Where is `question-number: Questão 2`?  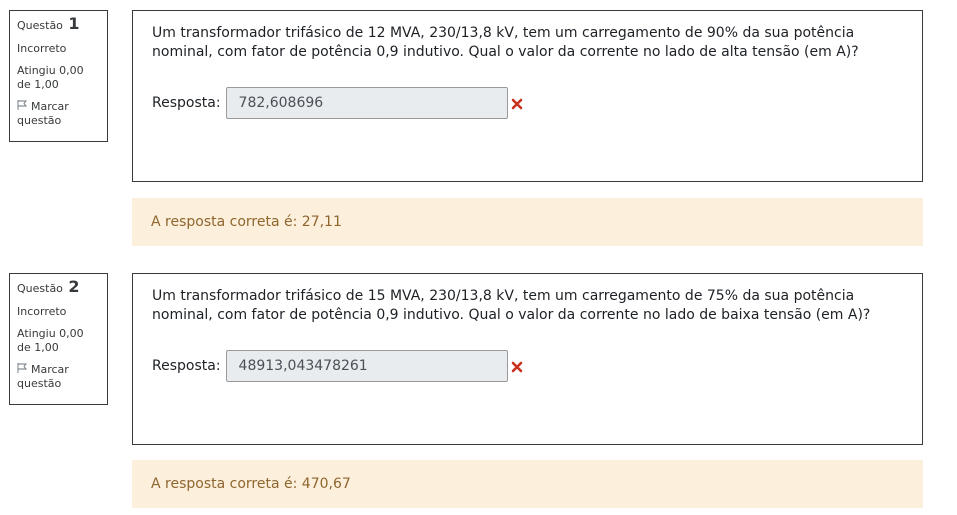 question-number: Questão 2 is located at coordinates (58, 286).